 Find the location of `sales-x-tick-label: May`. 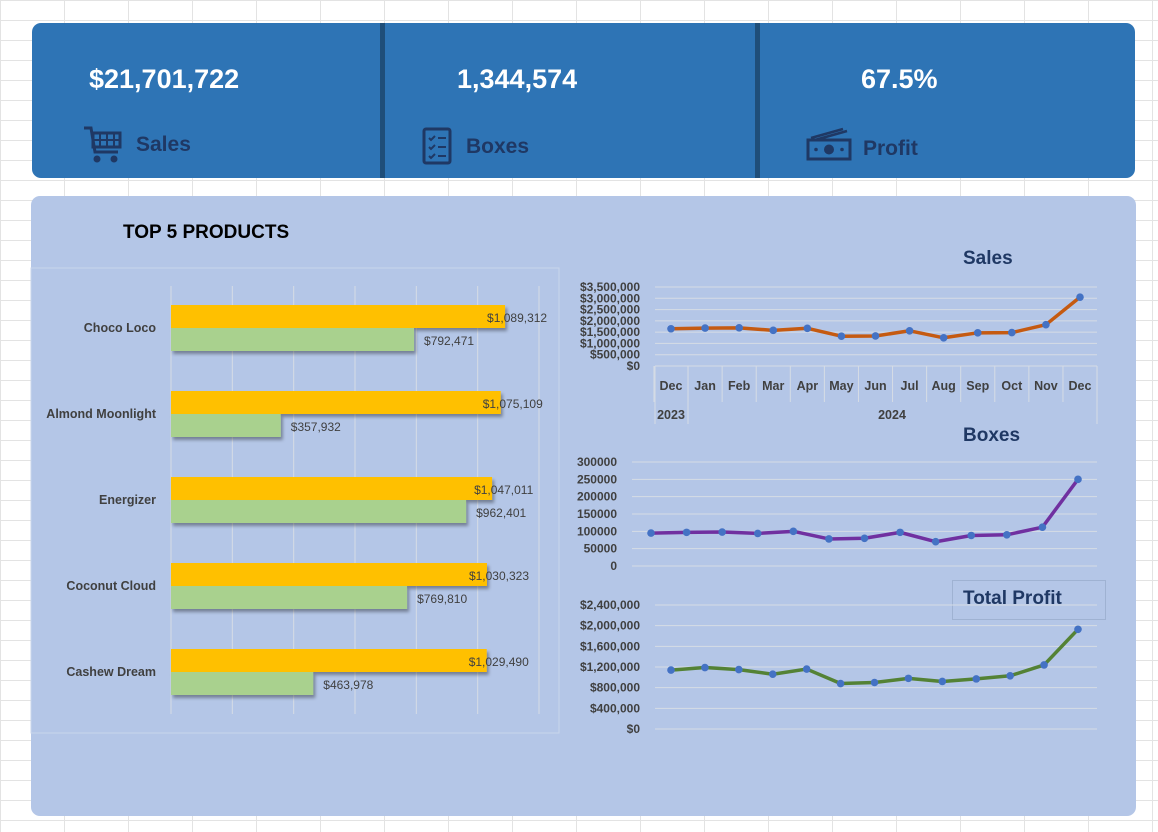

sales-x-tick-label: May is located at coordinates (841, 386).